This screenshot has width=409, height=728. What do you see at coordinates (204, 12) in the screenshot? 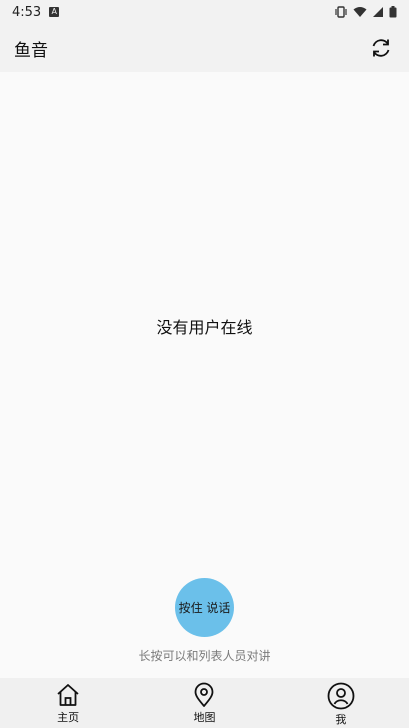
I see `status-bar: 4:53 A` at bounding box center [204, 12].